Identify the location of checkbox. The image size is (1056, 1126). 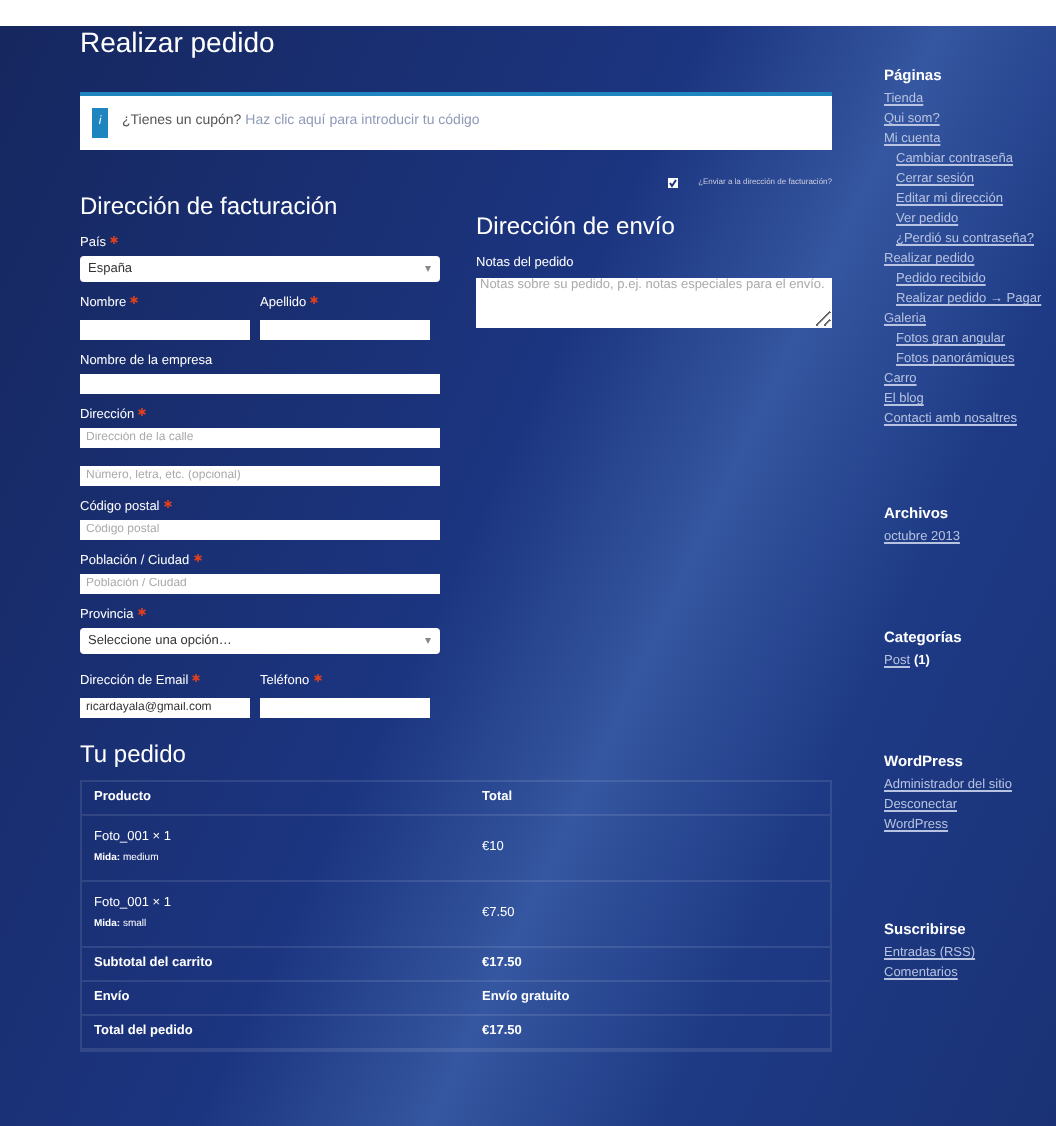
(673, 182).